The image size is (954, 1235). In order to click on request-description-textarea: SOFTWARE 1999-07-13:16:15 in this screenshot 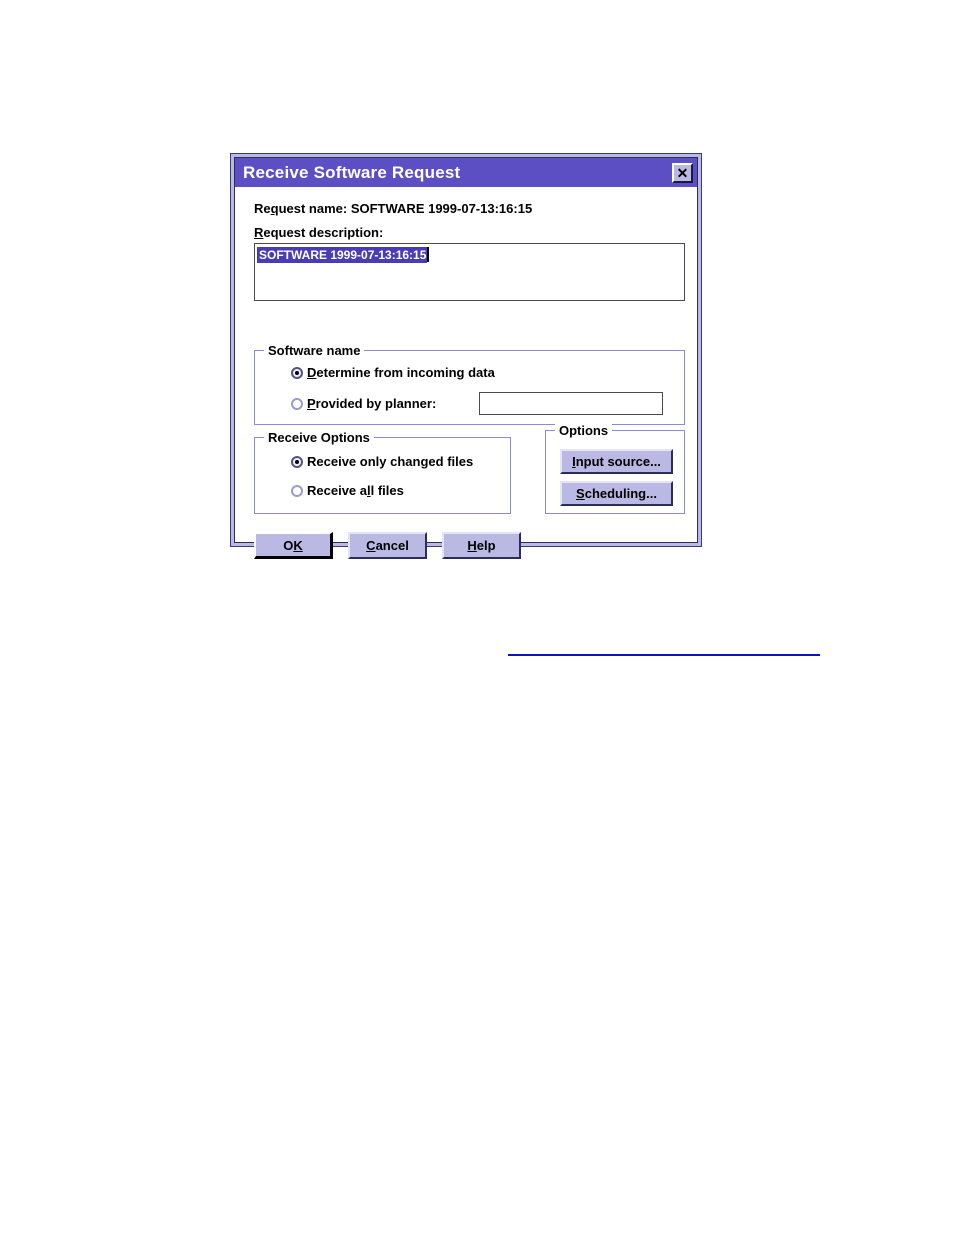, I will do `click(469, 272)`.